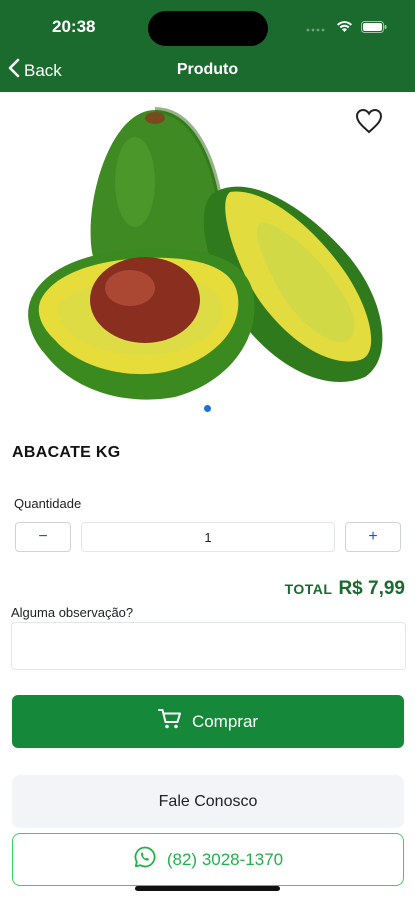 The height and width of the screenshot is (900, 415). Describe the element at coordinates (208, 646) in the screenshot. I see `observation-field` at that location.